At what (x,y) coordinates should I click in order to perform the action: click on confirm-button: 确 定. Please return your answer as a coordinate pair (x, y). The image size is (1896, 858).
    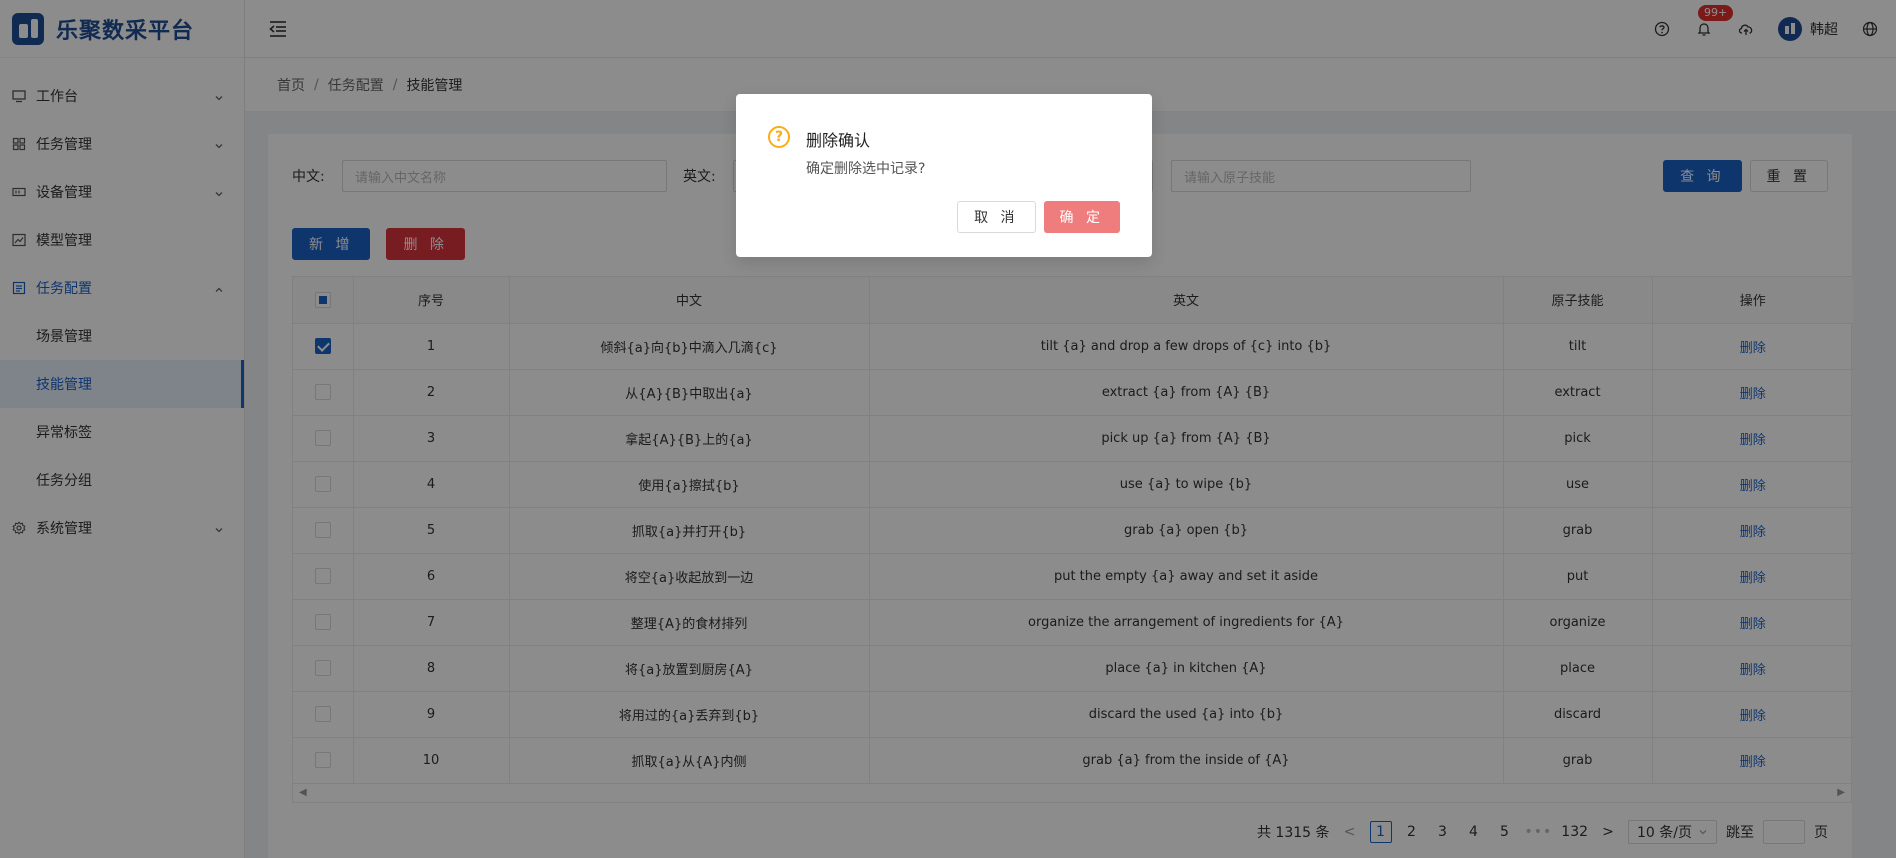
    Looking at the image, I should click on (1081, 217).